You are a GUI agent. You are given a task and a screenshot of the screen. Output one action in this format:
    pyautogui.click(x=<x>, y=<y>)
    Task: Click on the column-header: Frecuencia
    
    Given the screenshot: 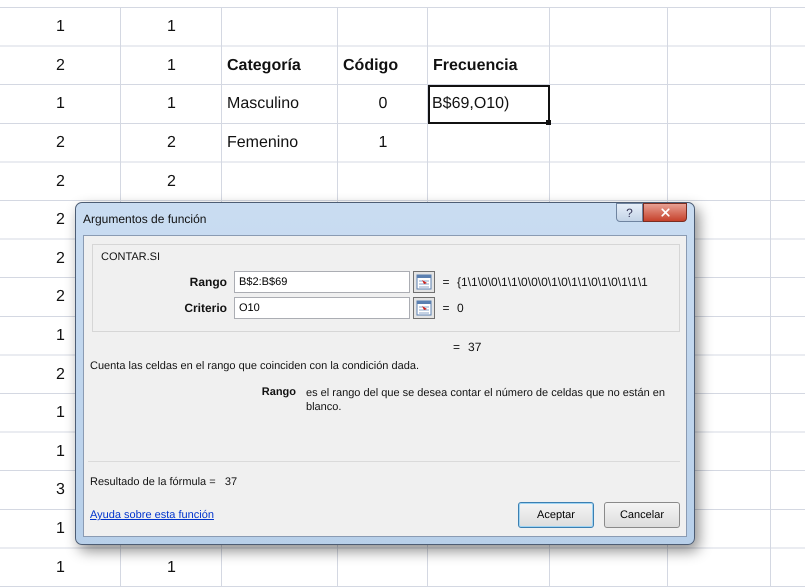 What is the action you would take?
    pyautogui.click(x=475, y=65)
    